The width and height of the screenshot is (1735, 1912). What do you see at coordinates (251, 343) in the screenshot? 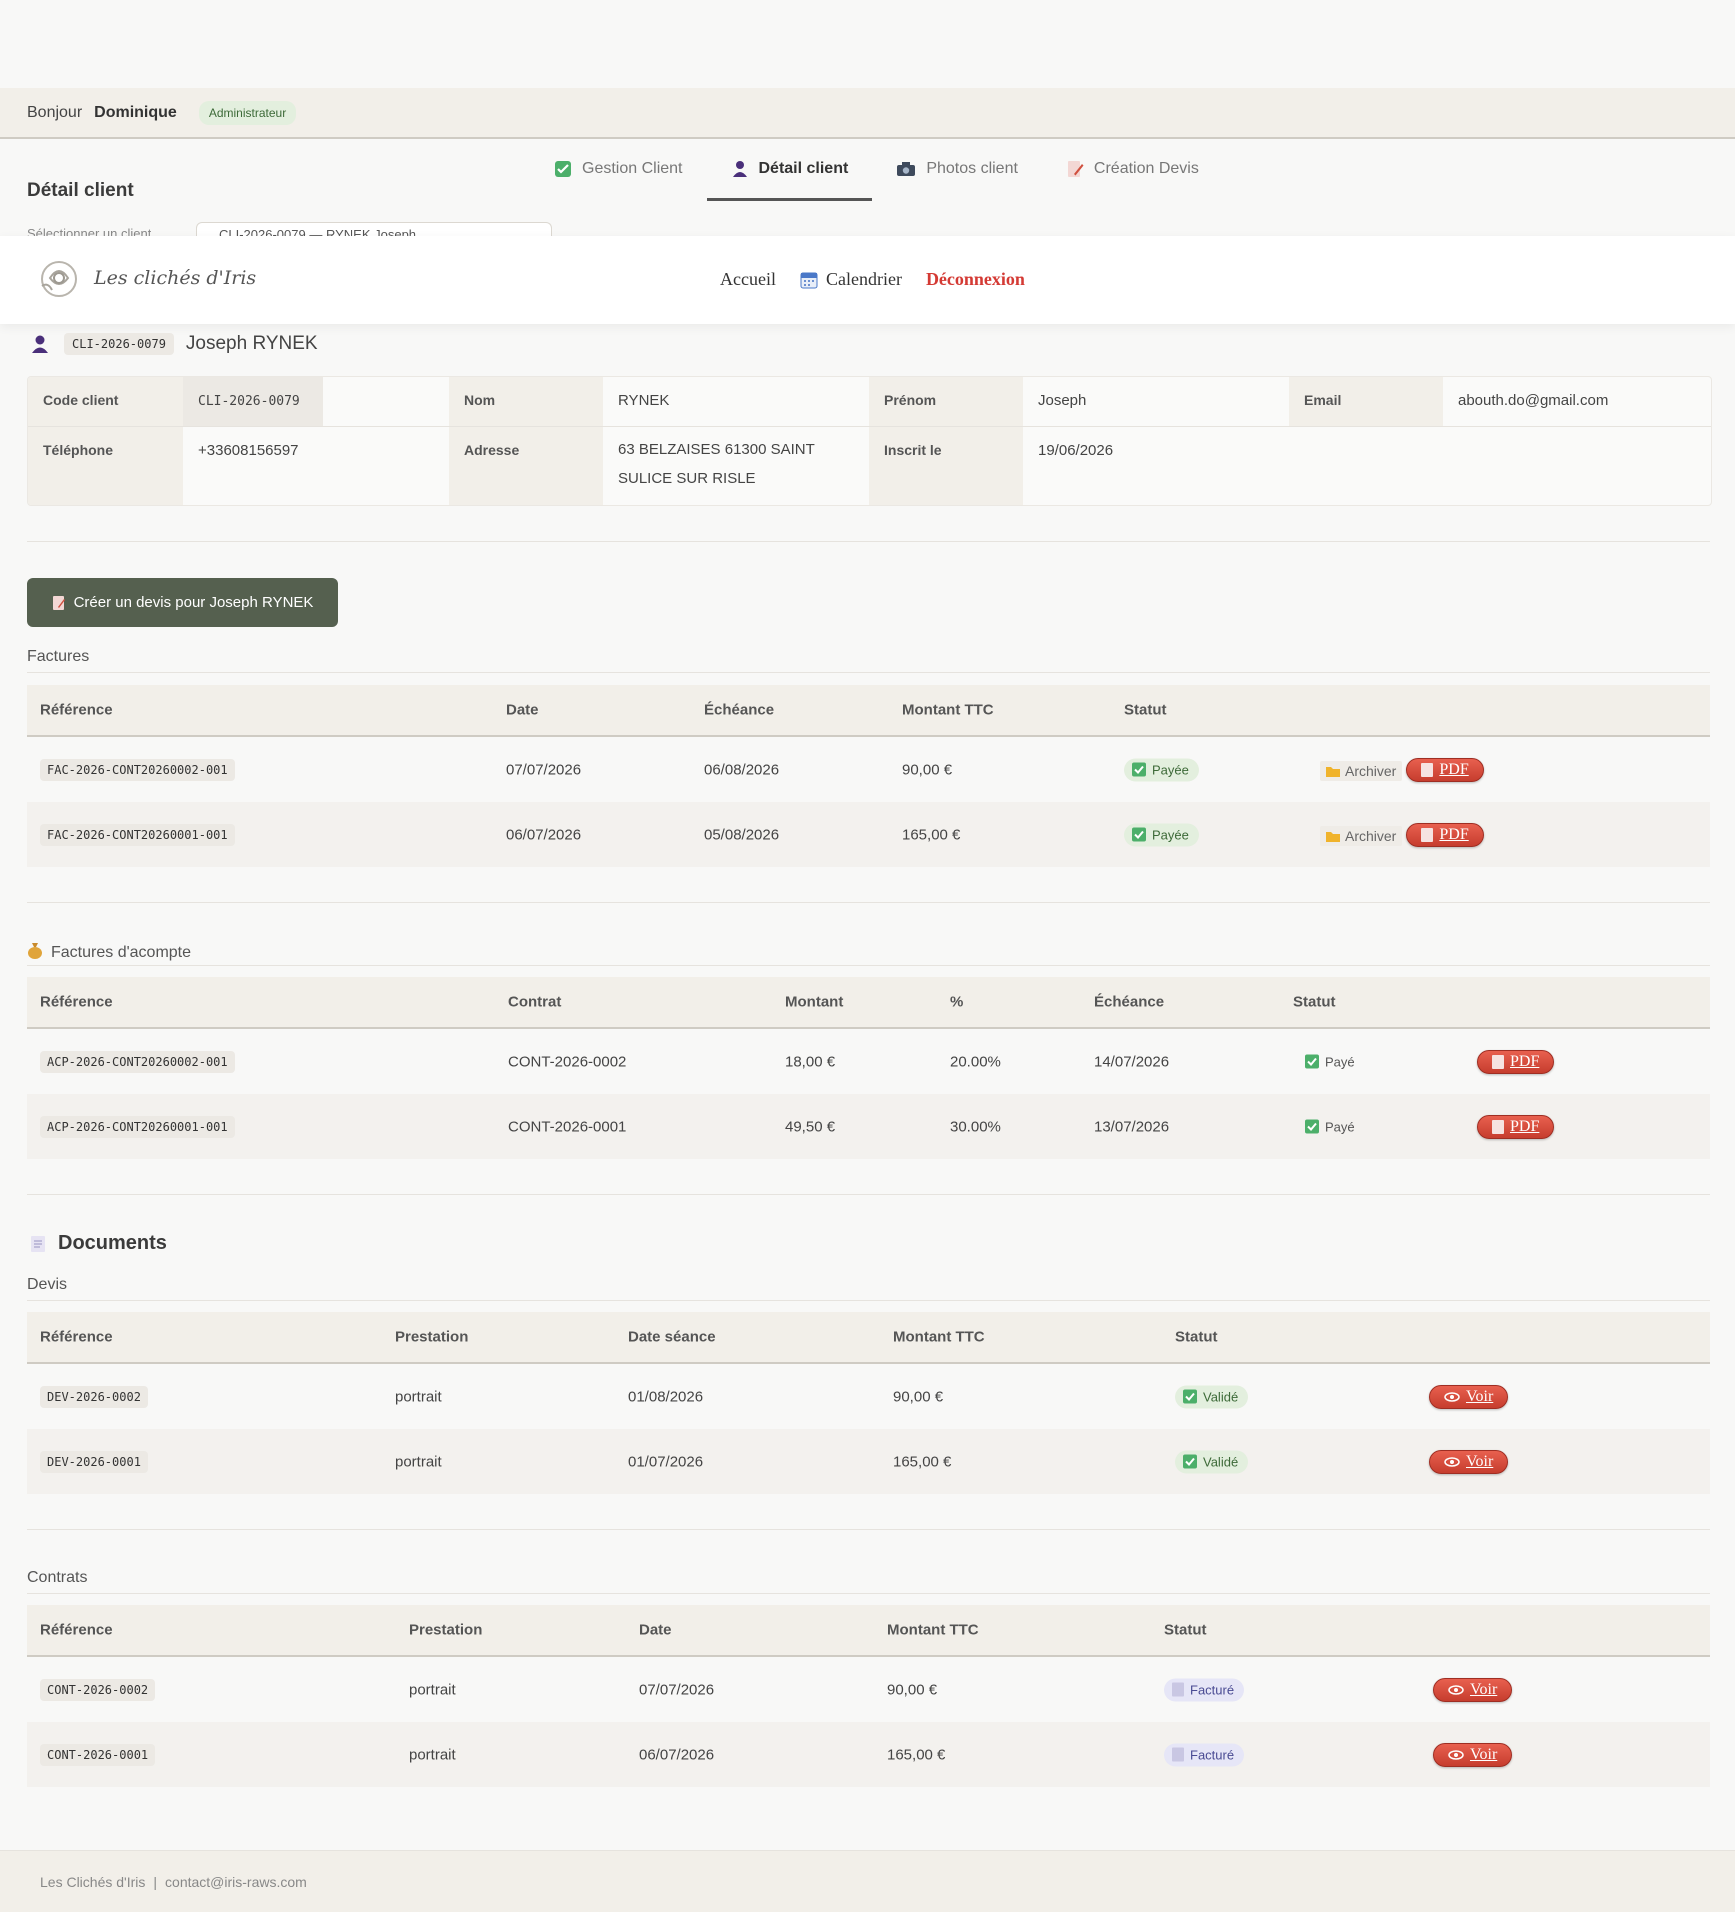
I see `client-name: Joseph RYNEK` at bounding box center [251, 343].